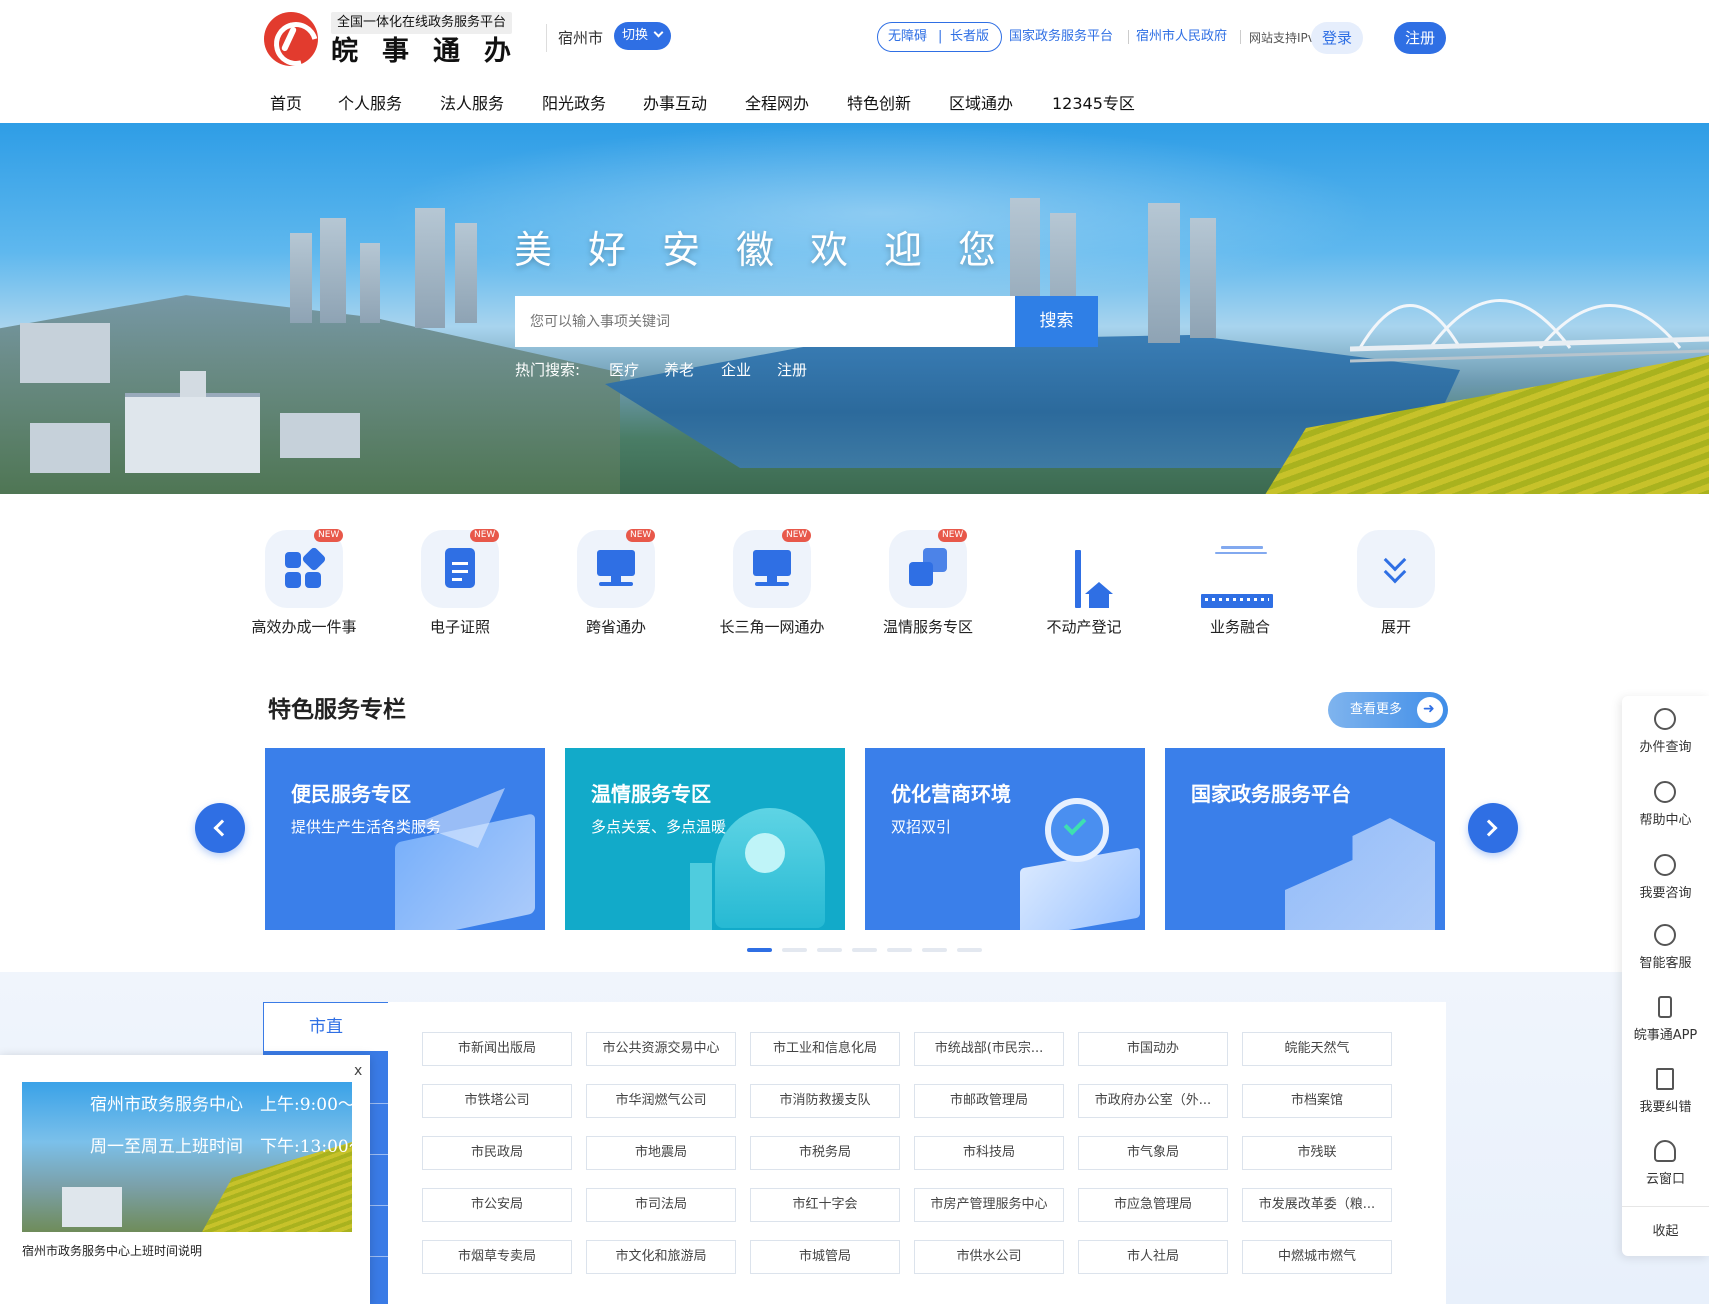  I want to click on carousel-prev-button, so click(220, 828).